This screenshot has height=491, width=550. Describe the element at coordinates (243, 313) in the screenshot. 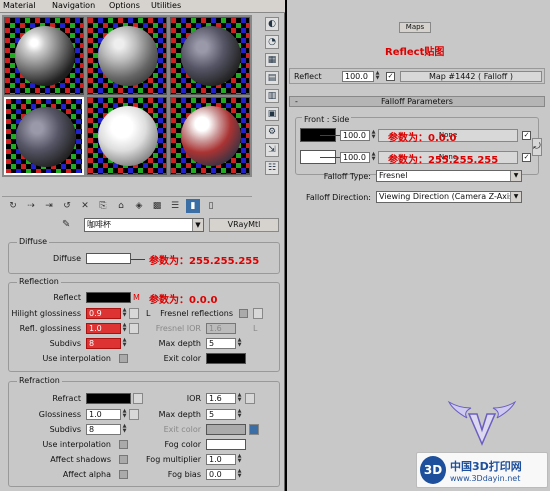

I see `fresnel-reflections-checkbox` at that location.